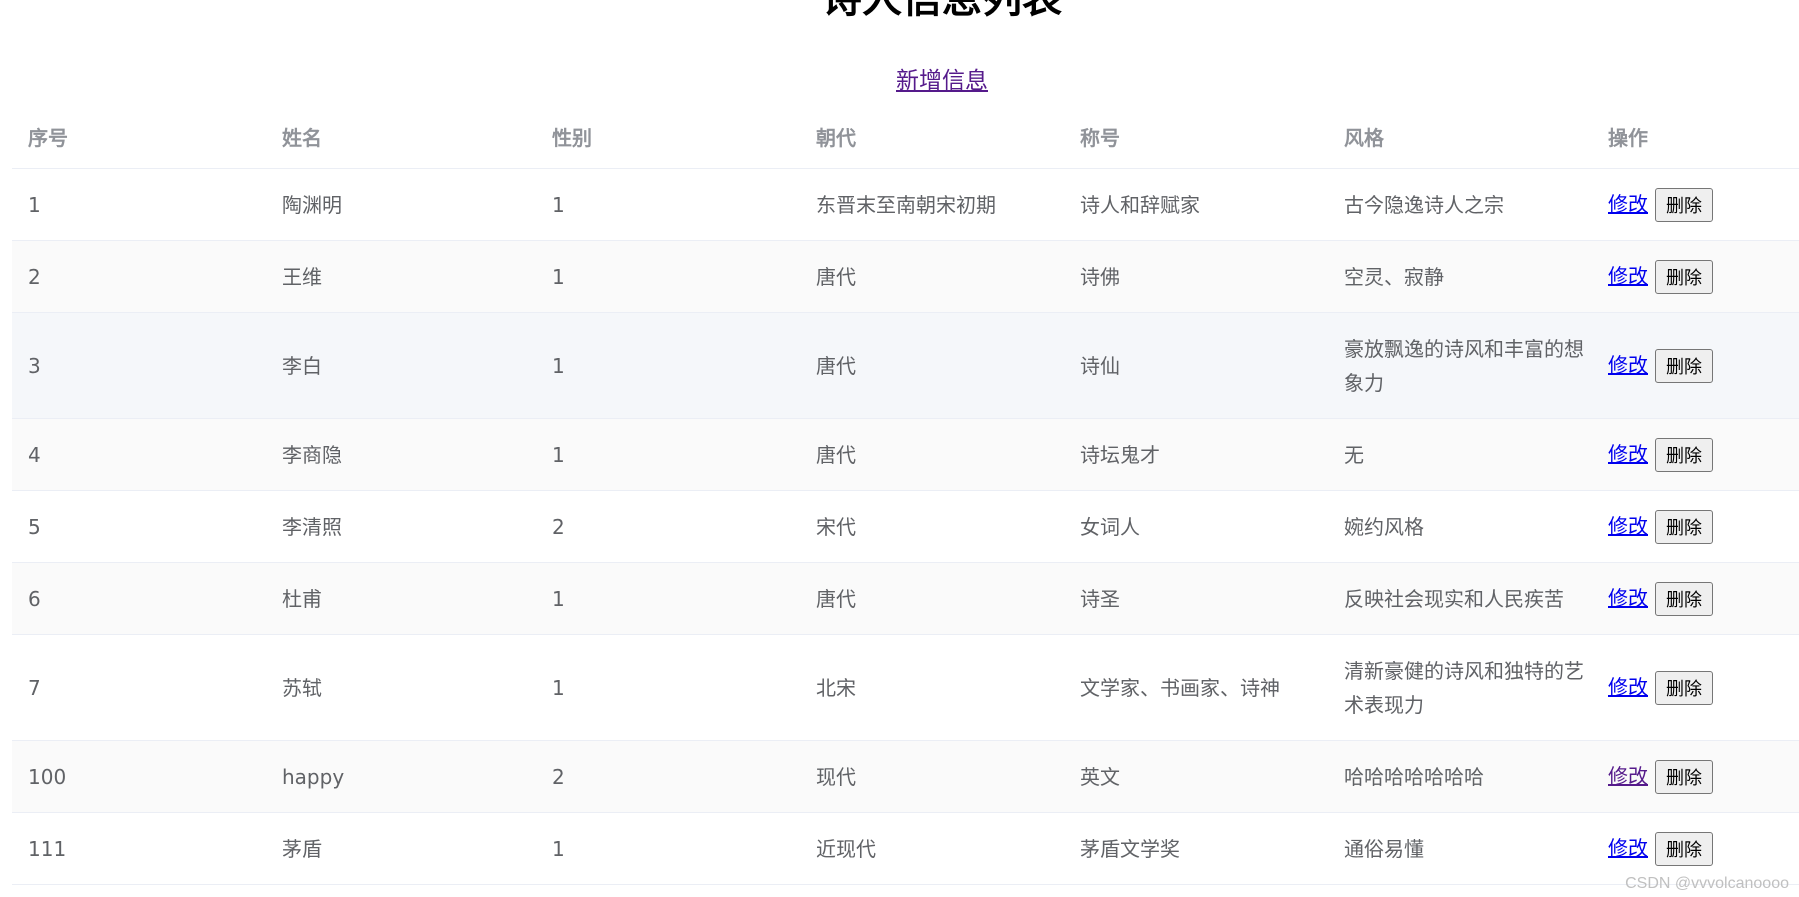  I want to click on header-actions: 操作, so click(1695, 136).